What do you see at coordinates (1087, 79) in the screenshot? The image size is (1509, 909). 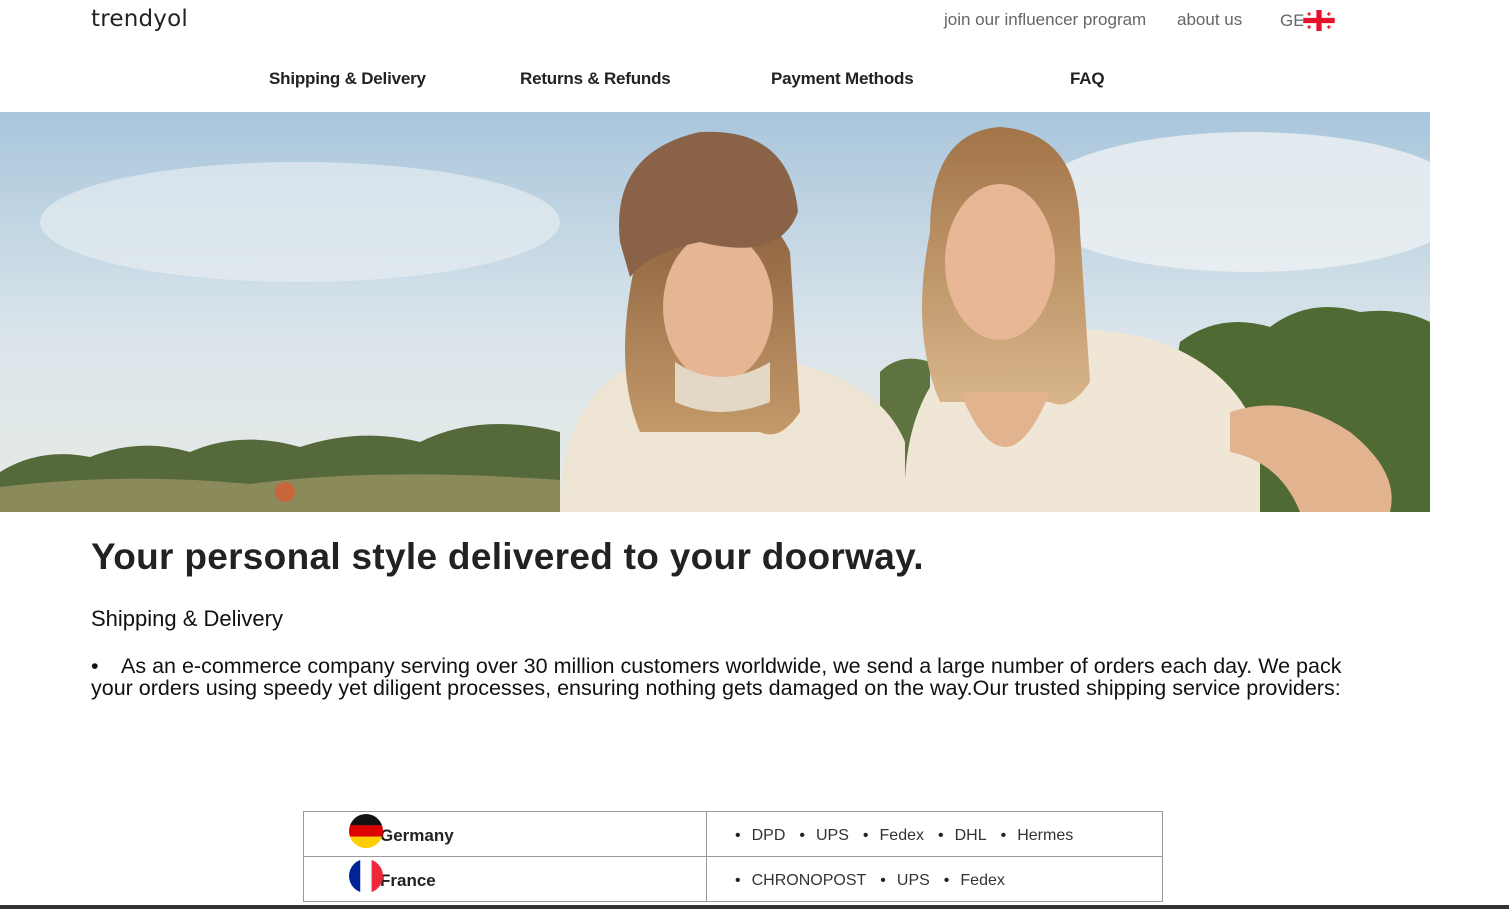 I see `nav-faq: FAQ` at bounding box center [1087, 79].